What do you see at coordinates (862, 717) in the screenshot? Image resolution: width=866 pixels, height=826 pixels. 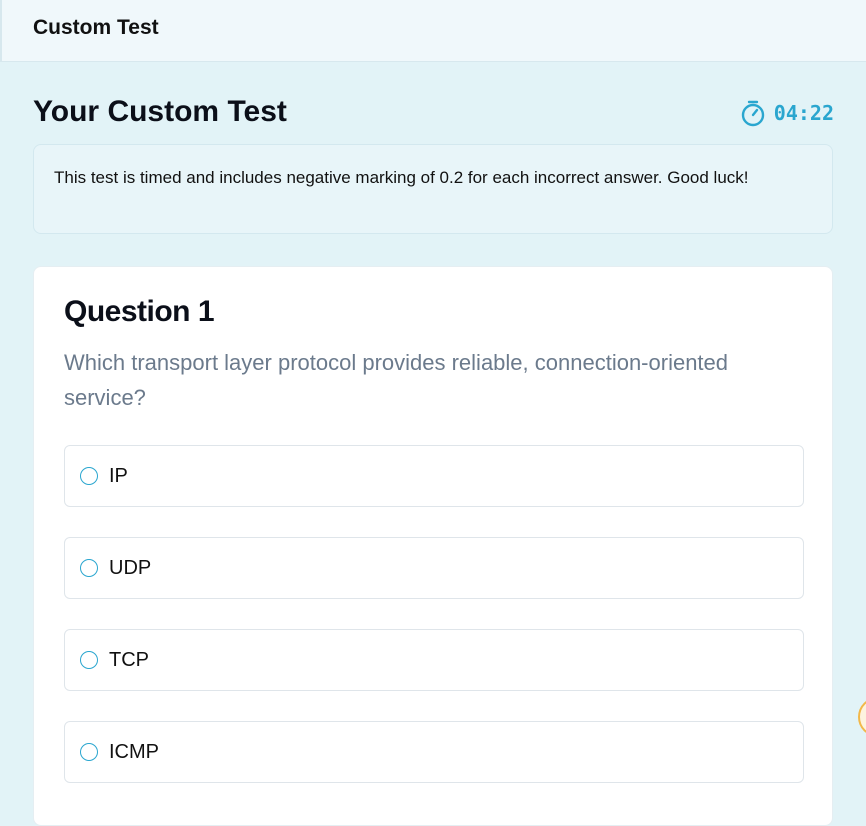 I see `floating-widget-button` at bounding box center [862, 717].